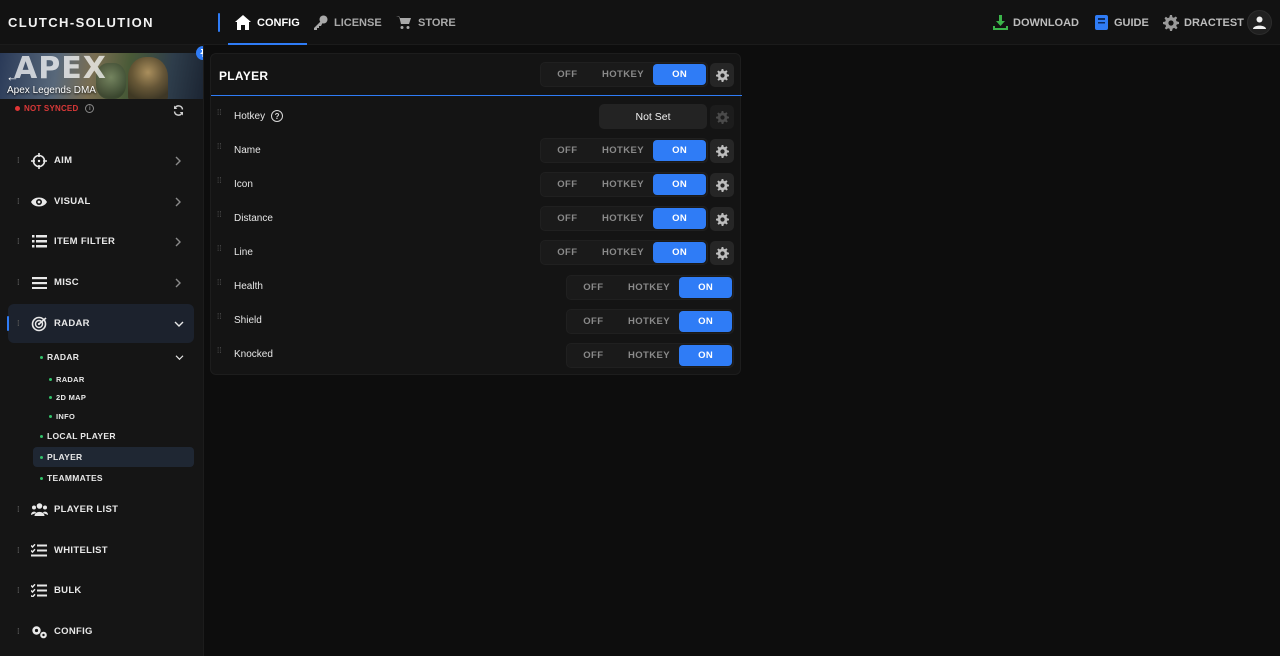 This screenshot has width=1280, height=656. Describe the element at coordinates (101, 201) in the screenshot. I see `sidebar-item-visual: ⁞ VISUAL` at that location.